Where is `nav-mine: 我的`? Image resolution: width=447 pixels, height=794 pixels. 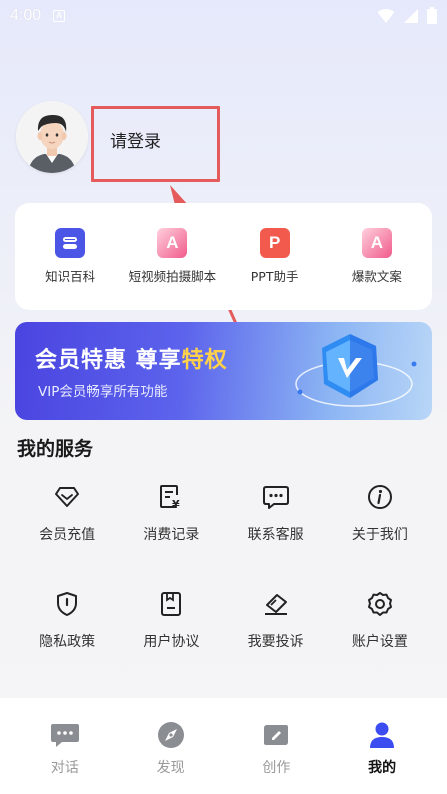
nav-mine: 我的 is located at coordinates (382, 746).